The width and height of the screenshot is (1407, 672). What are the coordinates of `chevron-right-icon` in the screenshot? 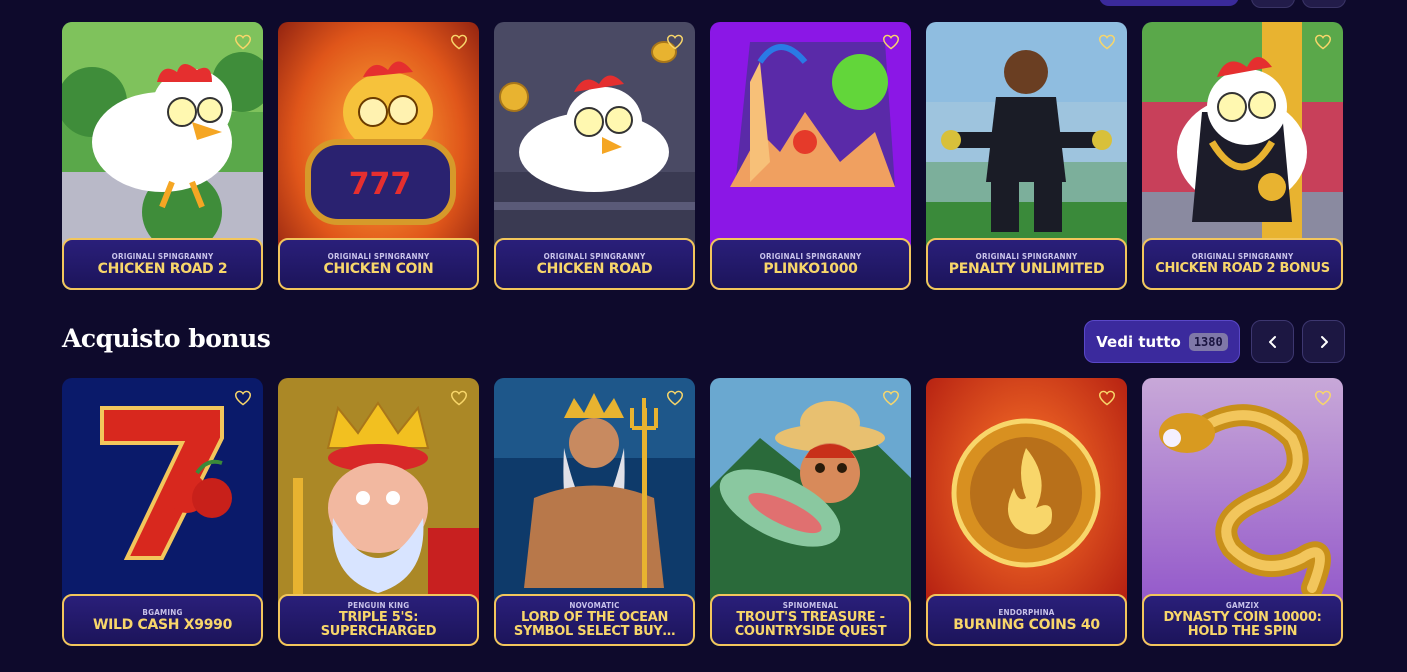 It's located at (1324, 341).